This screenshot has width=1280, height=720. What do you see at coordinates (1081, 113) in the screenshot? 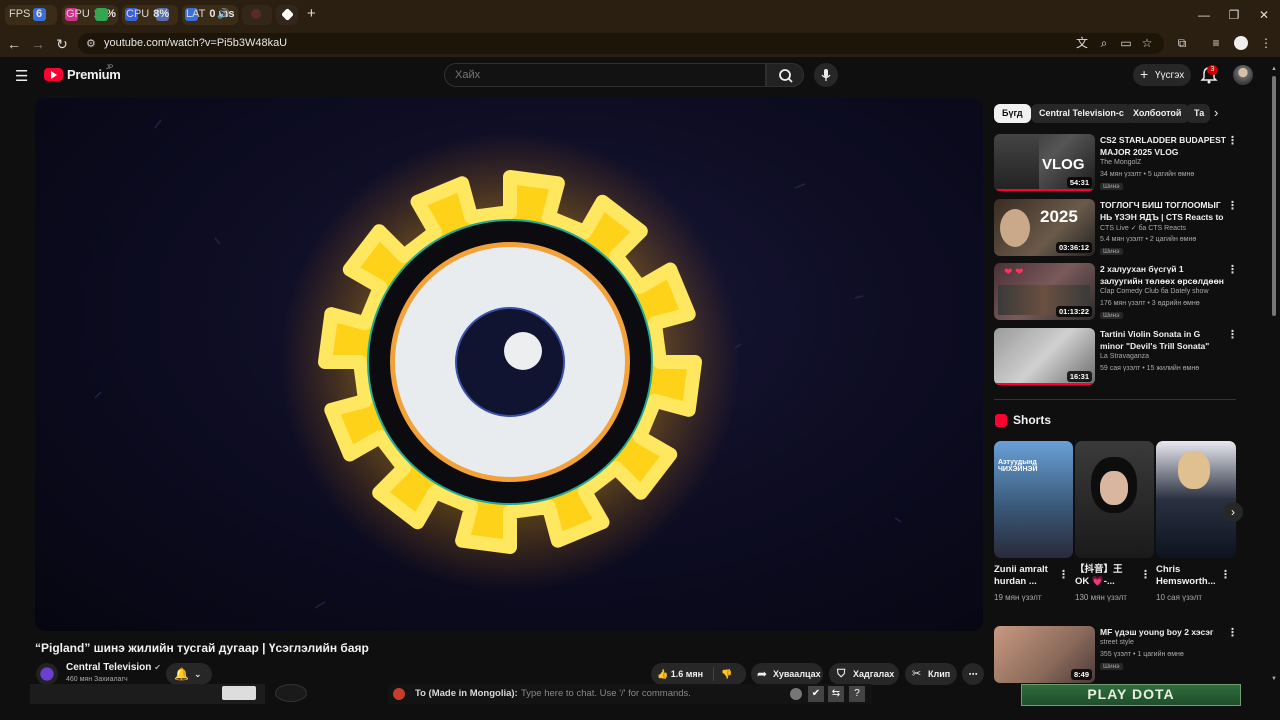
I see `chip-from-channel: Central Television-с` at bounding box center [1081, 113].